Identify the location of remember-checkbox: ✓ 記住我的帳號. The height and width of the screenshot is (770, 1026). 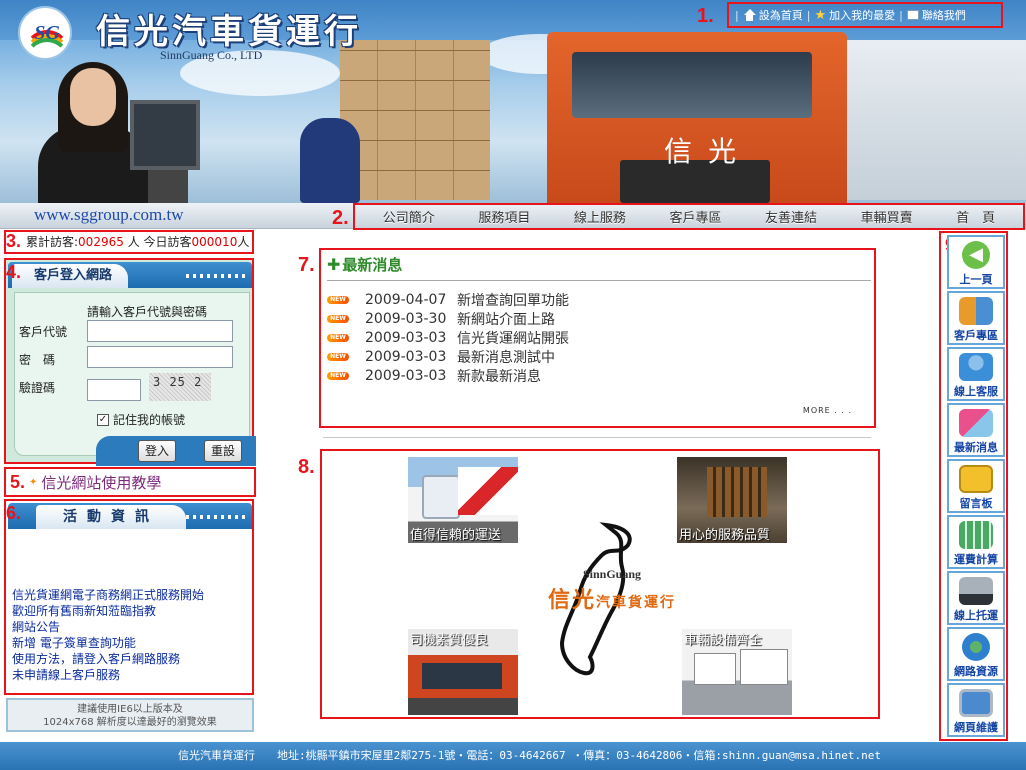
(141, 419).